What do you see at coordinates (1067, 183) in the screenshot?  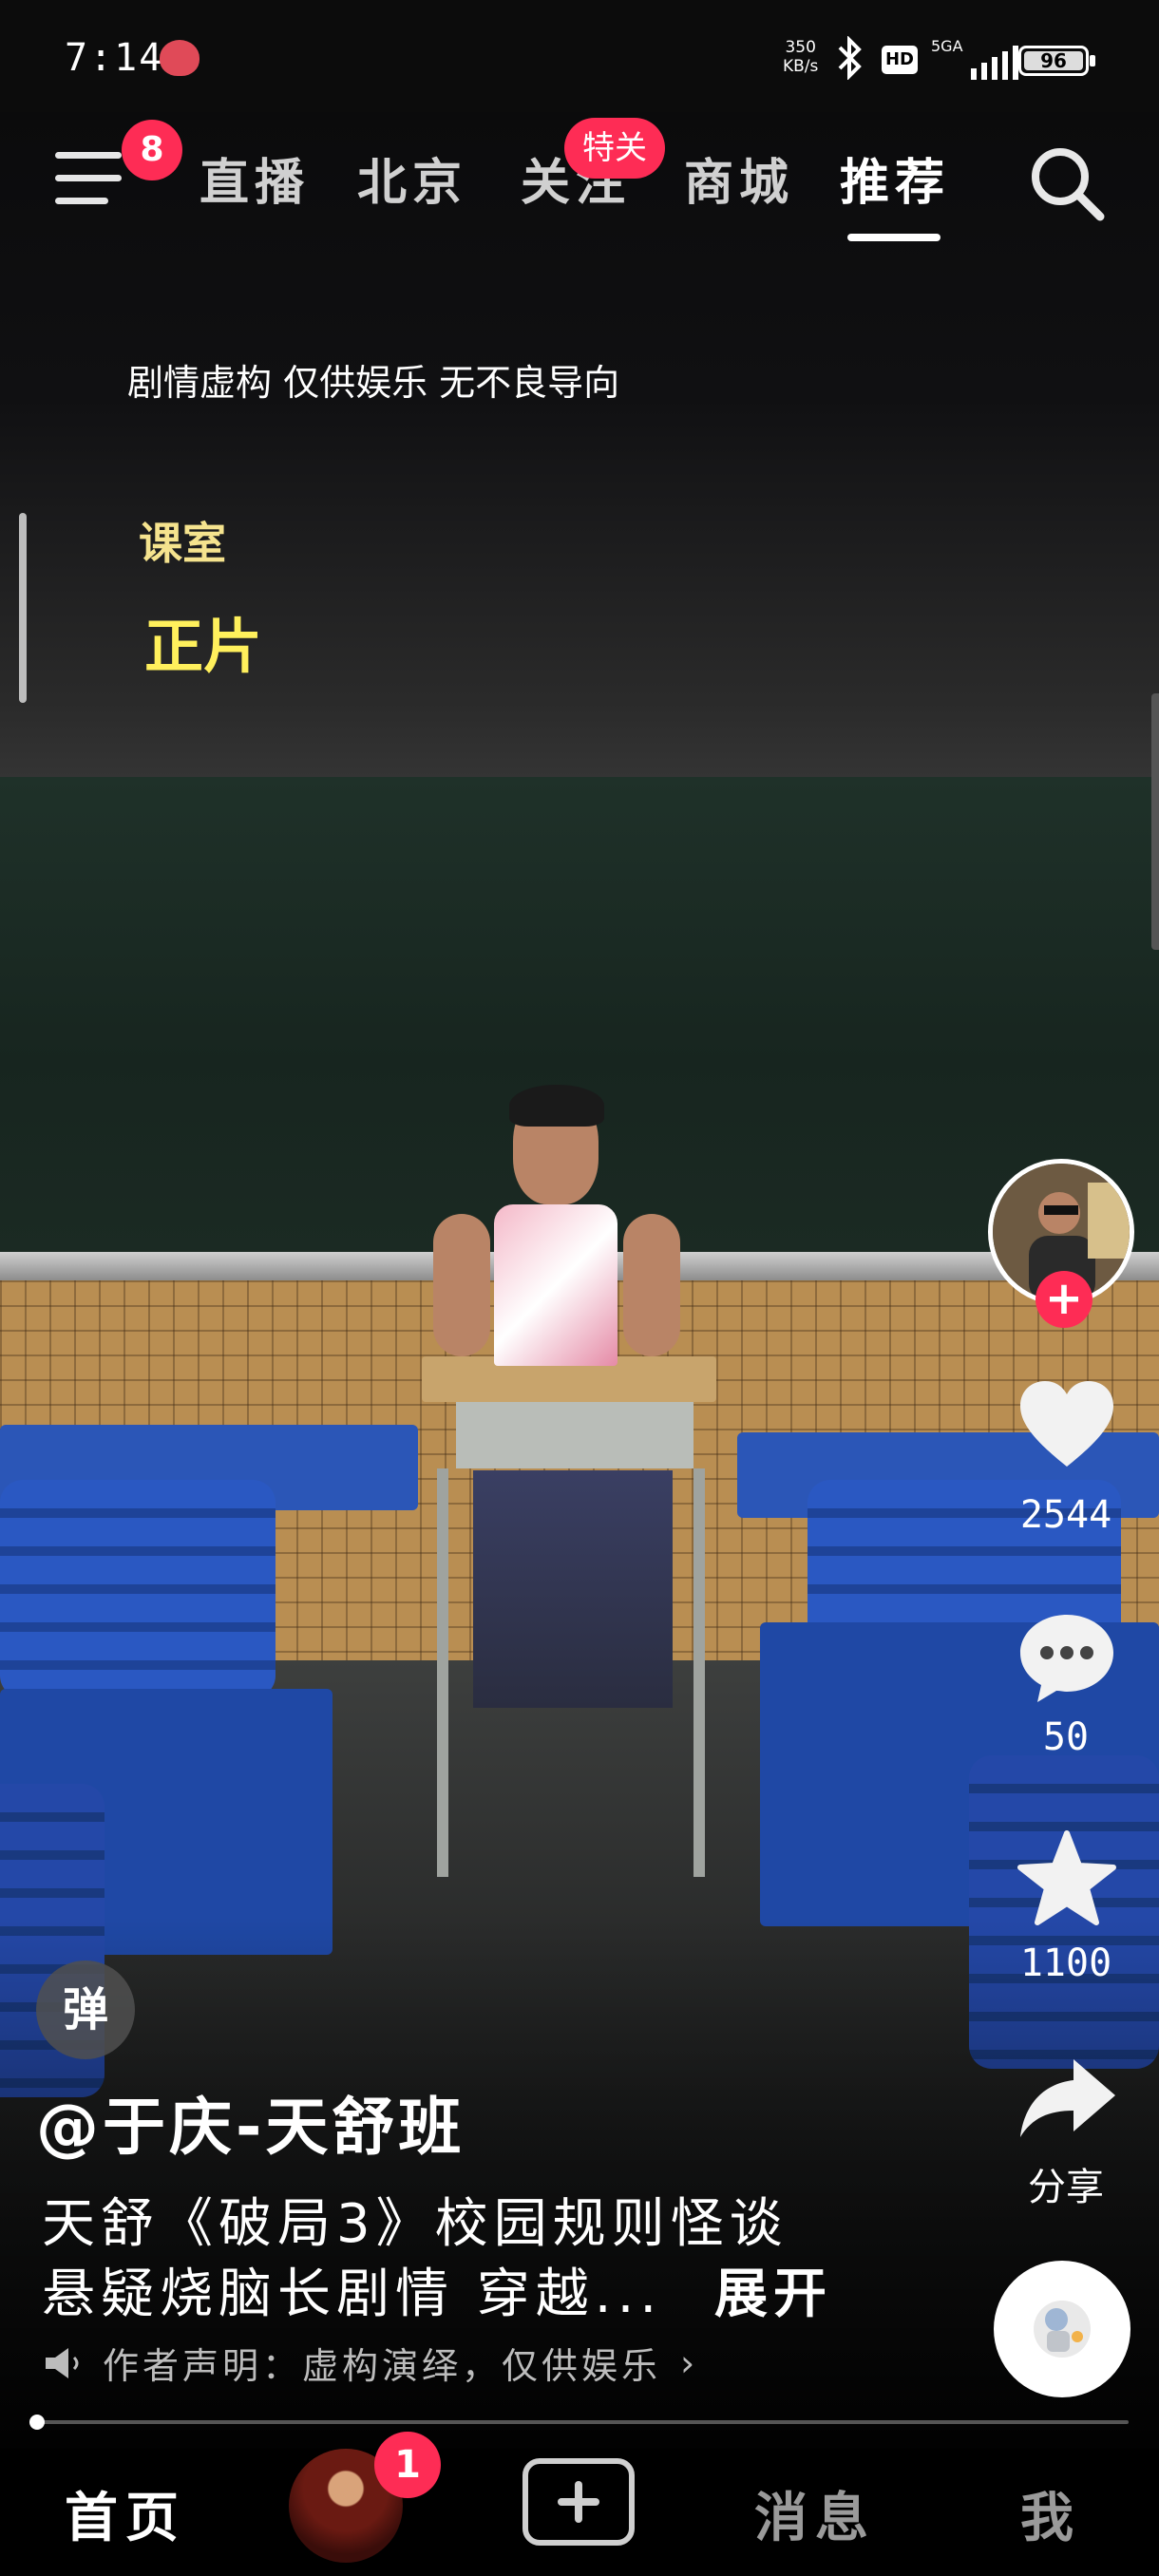 I see `search-icon` at bounding box center [1067, 183].